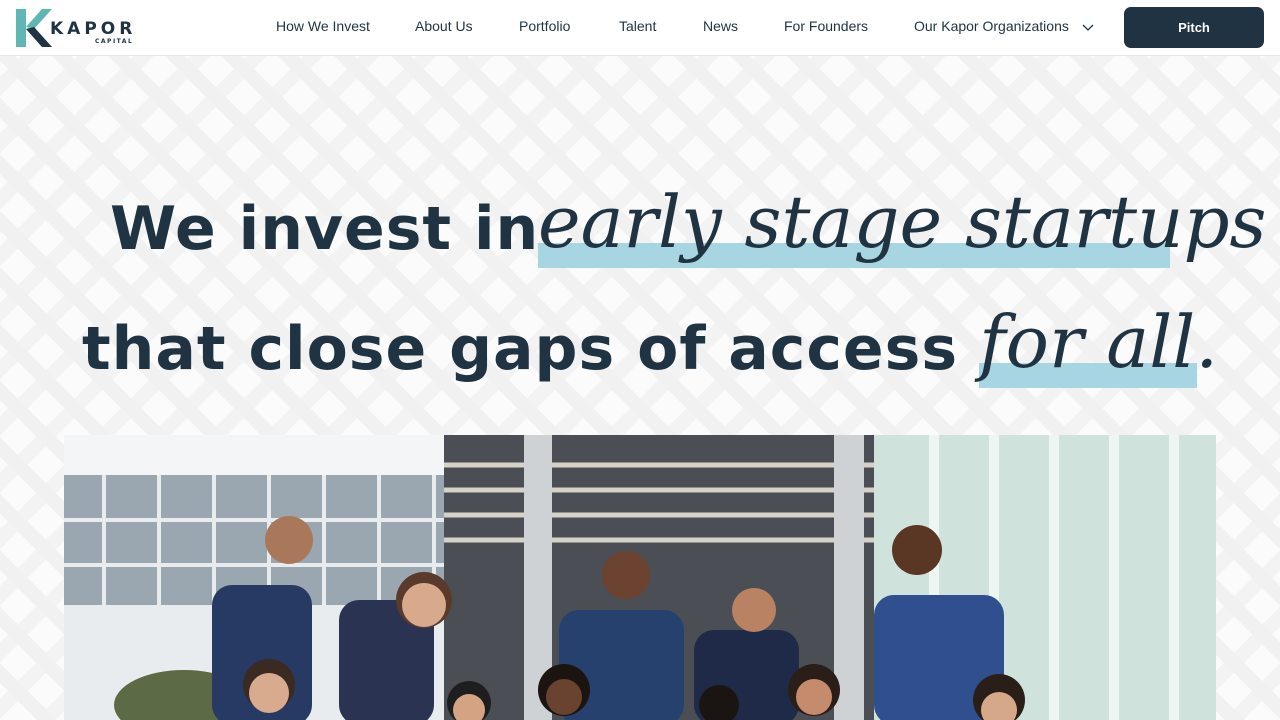 The image size is (1280, 720). I want to click on nav-portfolio: Portfolio, so click(544, 26).